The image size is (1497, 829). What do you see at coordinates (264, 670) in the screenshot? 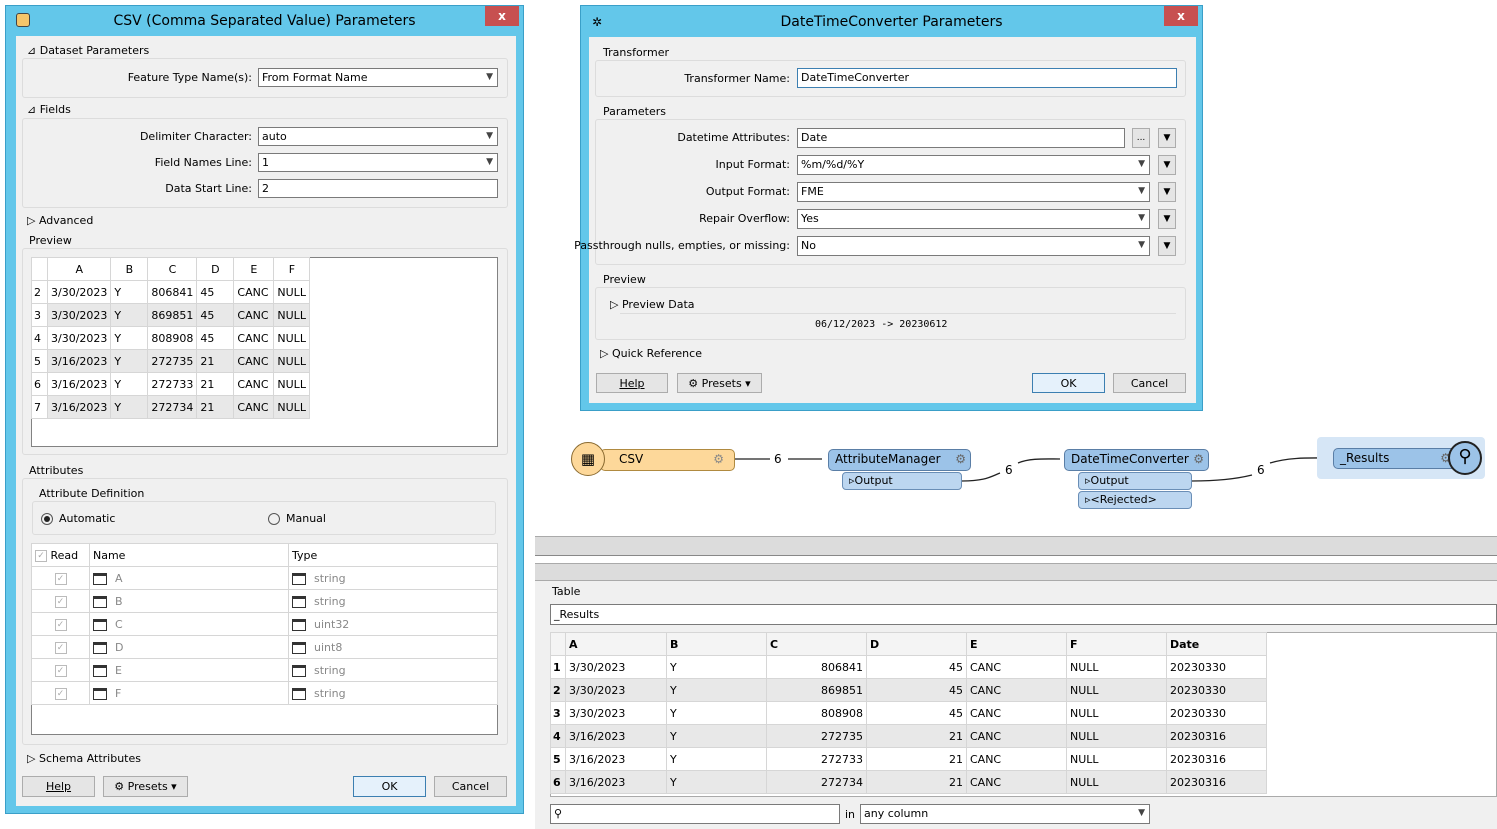
I see `attribute-row: ✓ Estring` at bounding box center [264, 670].